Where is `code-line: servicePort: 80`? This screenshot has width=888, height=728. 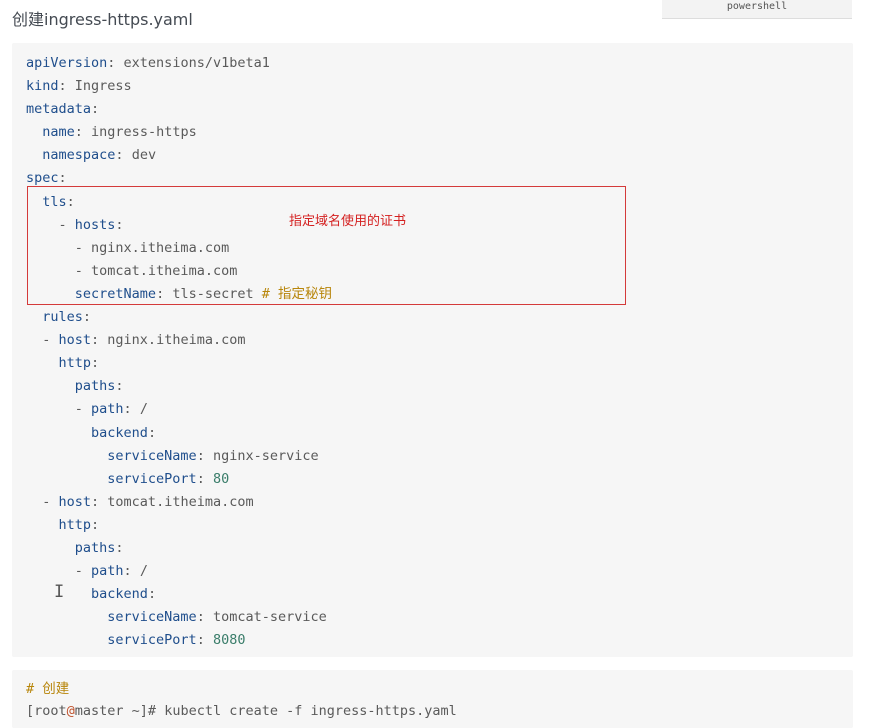 code-line: servicePort: 80 is located at coordinates (179, 479).